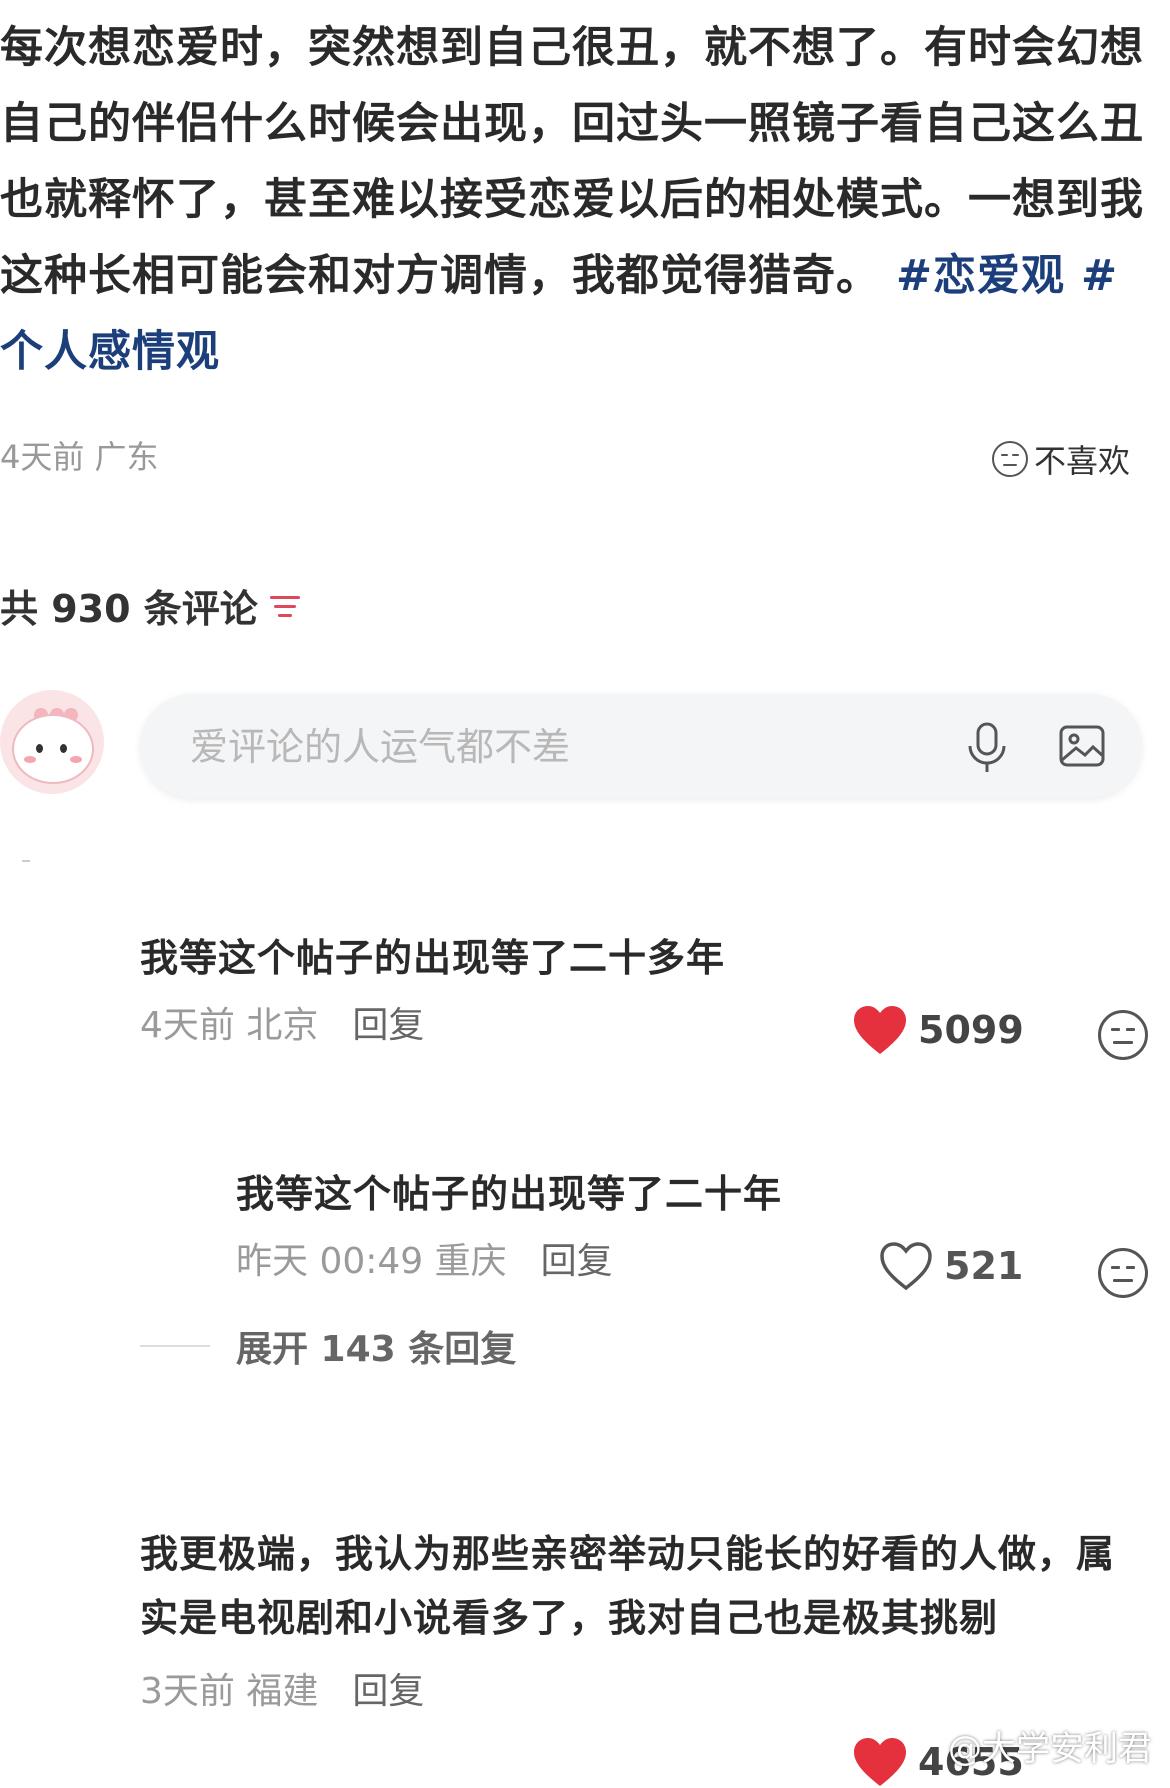 The height and width of the screenshot is (1788, 1170). Describe the element at coordinates (1081, 461) in the screenshot. I see `dislike-label: 不喜欢` at that location.